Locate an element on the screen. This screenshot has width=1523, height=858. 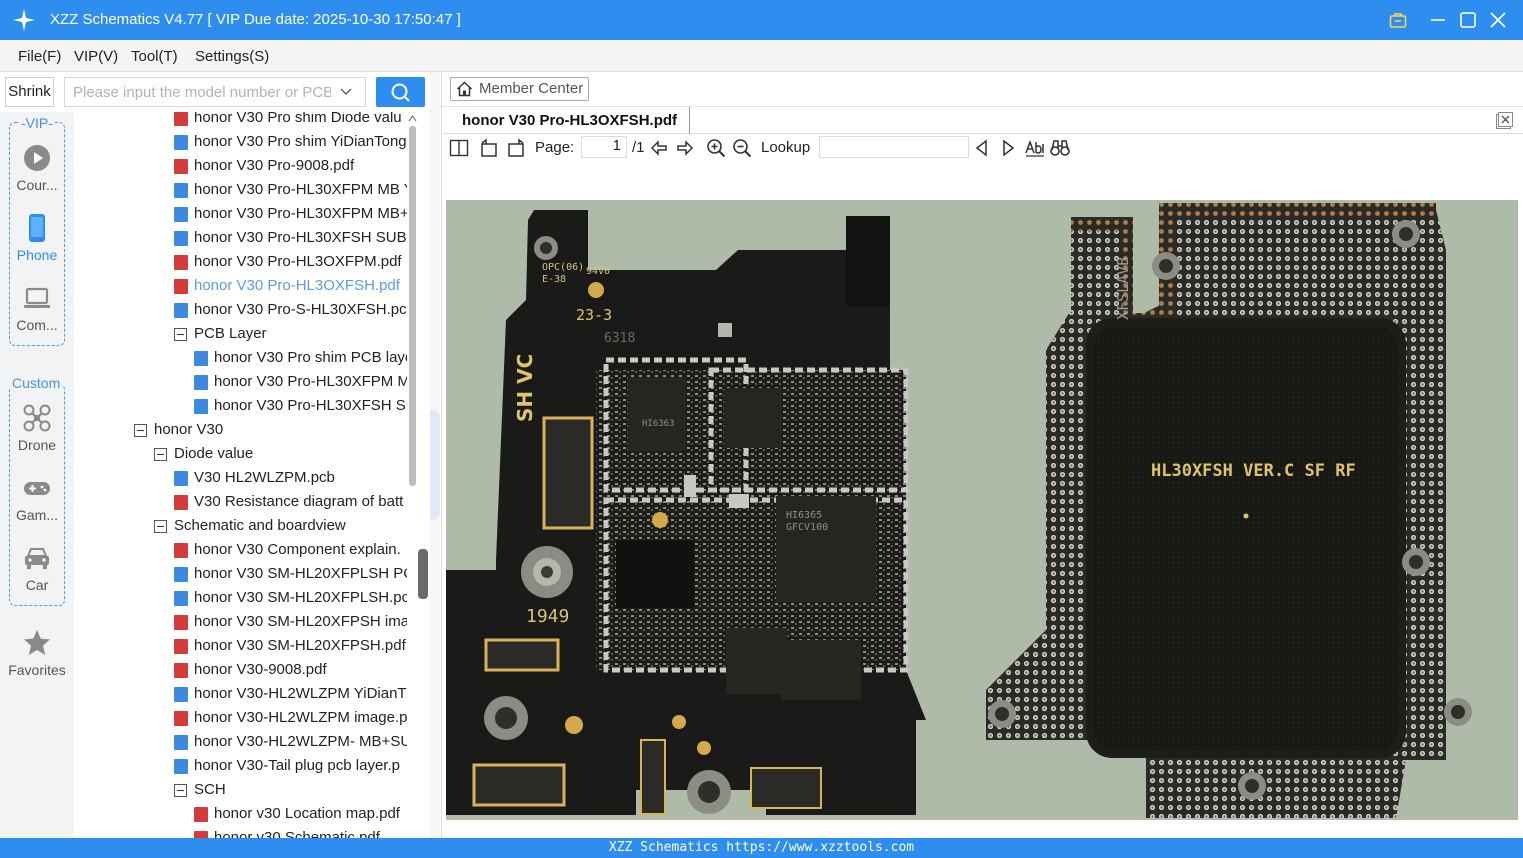
tree-folder: honor V30 is located at coordinates (240, 430).